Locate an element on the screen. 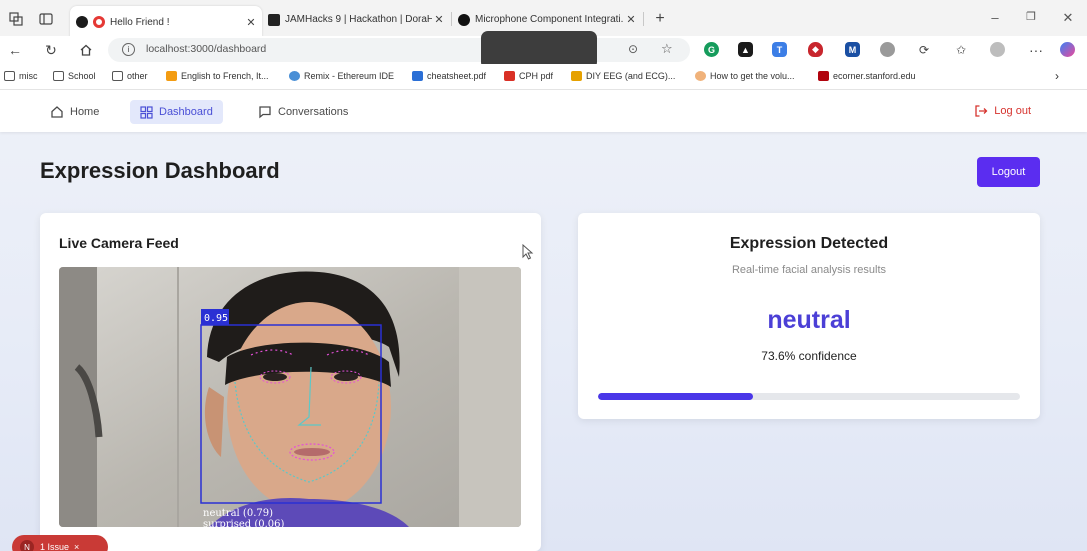  issues-close-icon: × is located at coordinates (76, 546).